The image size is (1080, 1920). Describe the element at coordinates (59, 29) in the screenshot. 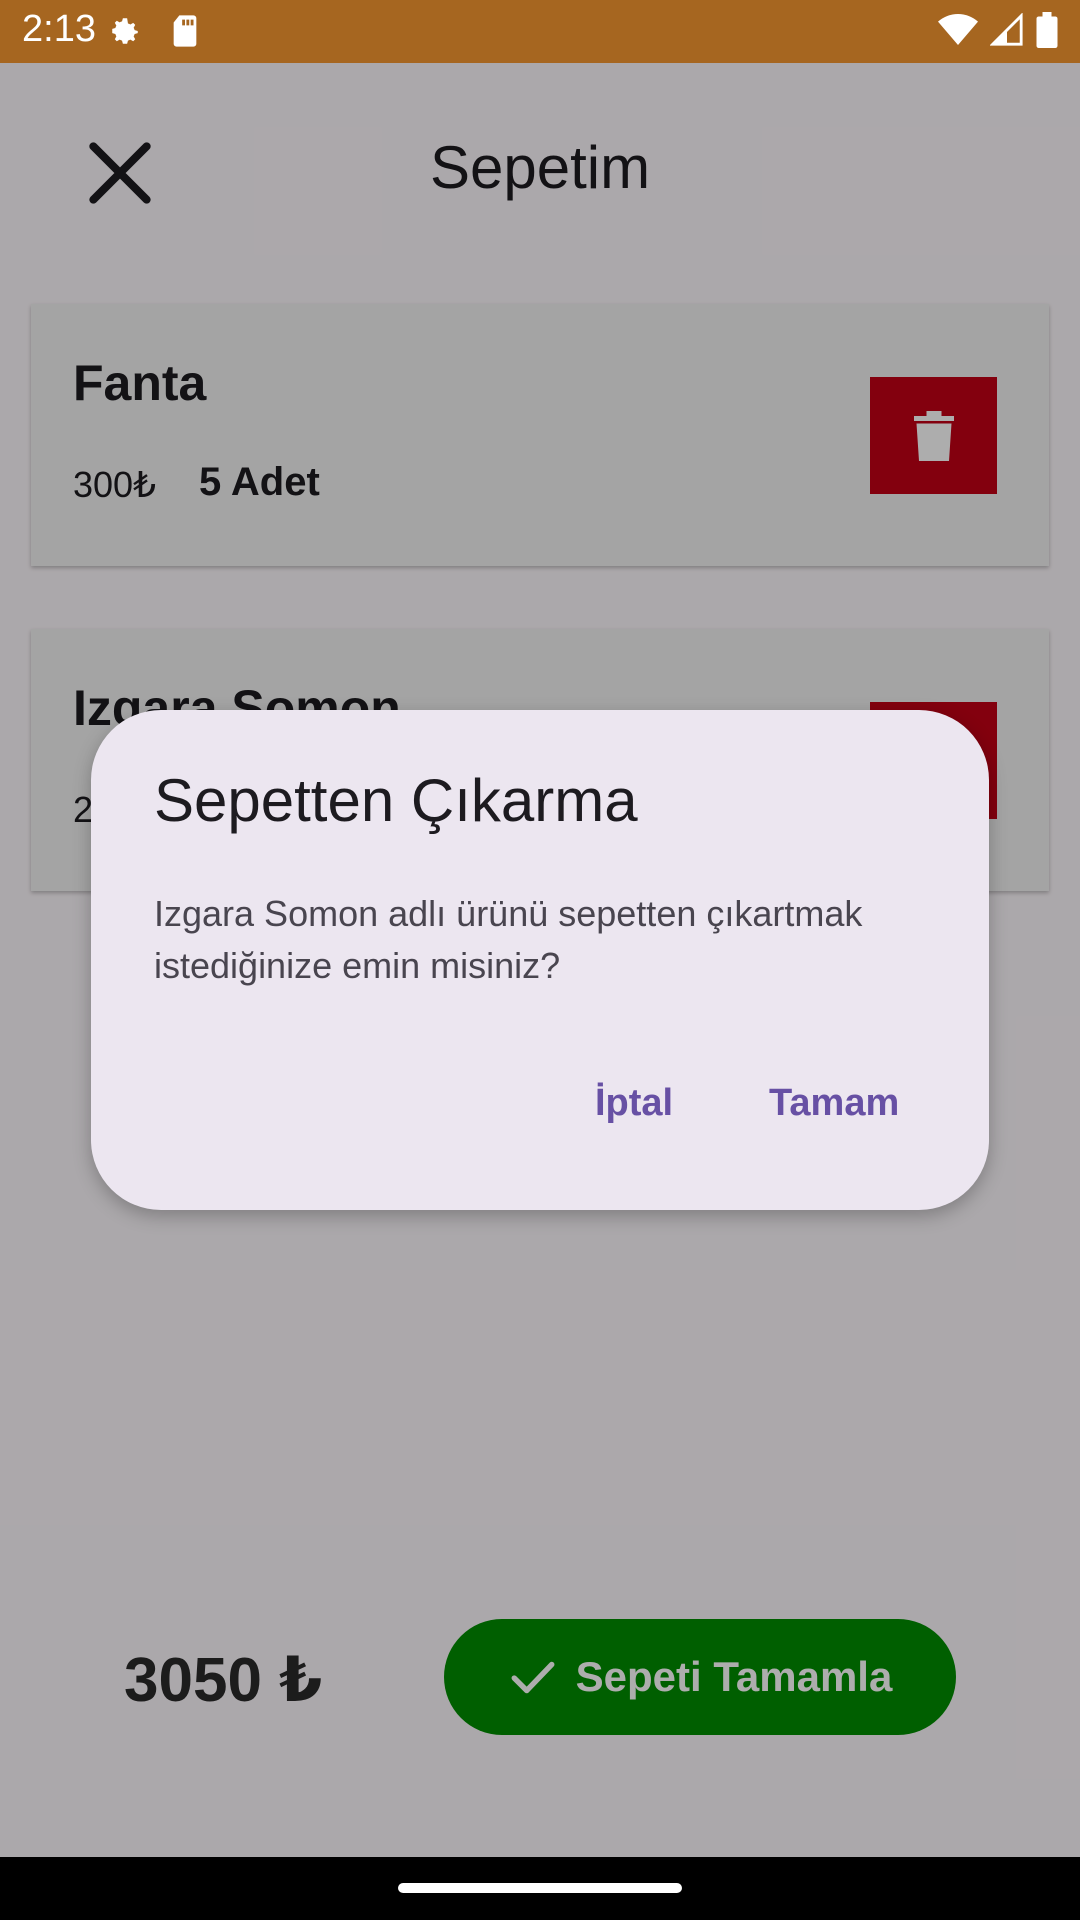

I see `status-time: 2:13` at that location.